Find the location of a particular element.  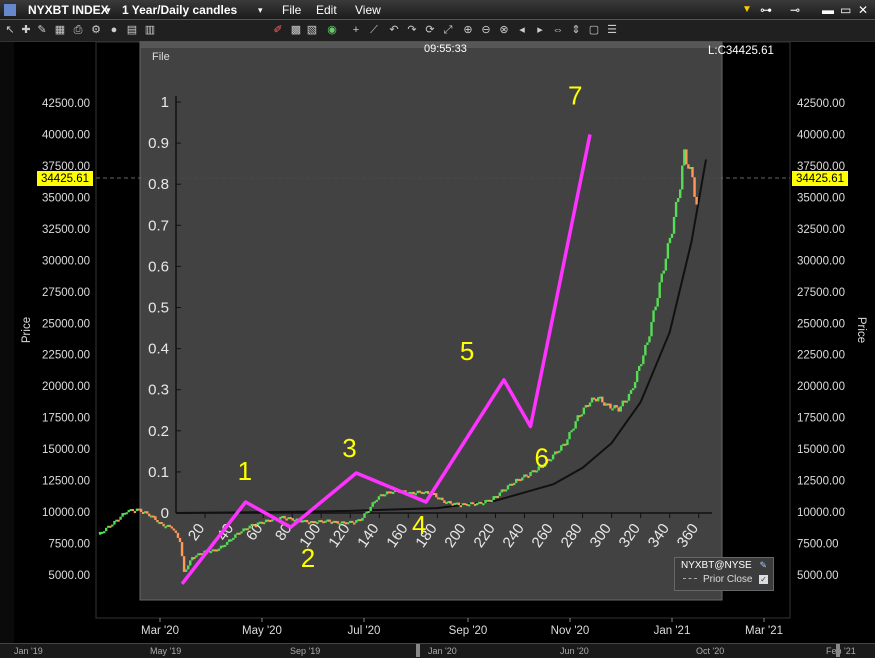

x-tick-label: Jul '20 is located at coordinates (364, 631).